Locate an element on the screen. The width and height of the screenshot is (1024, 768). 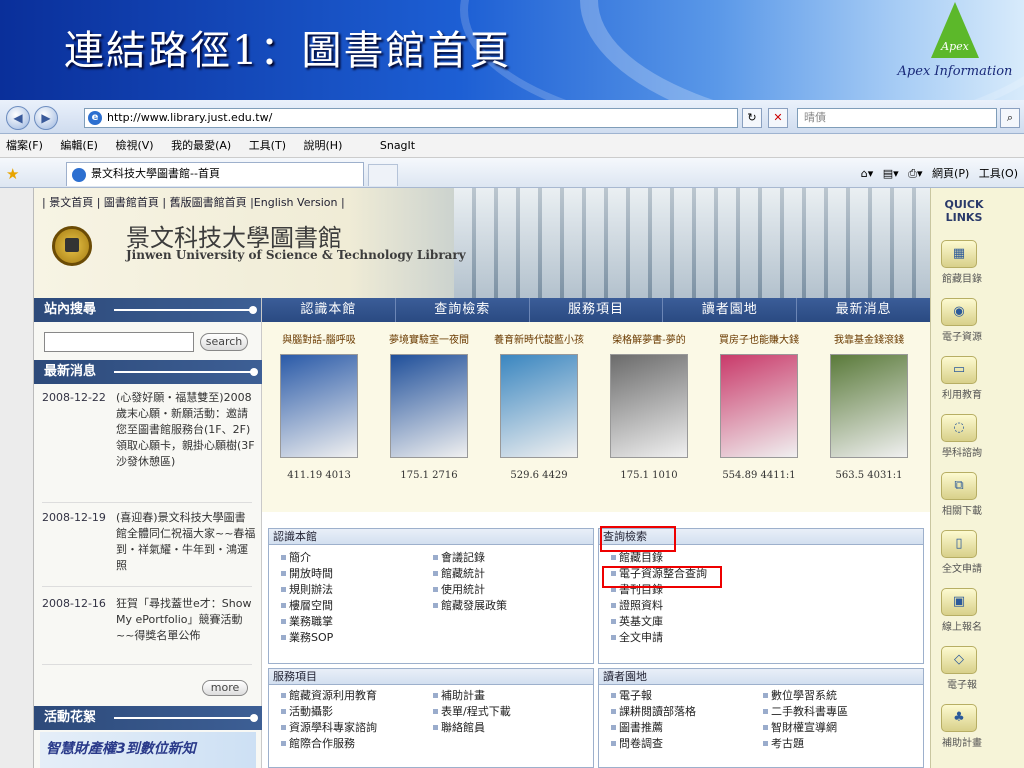
nav-about: 認識本館 is located at coordinates (329, 310).